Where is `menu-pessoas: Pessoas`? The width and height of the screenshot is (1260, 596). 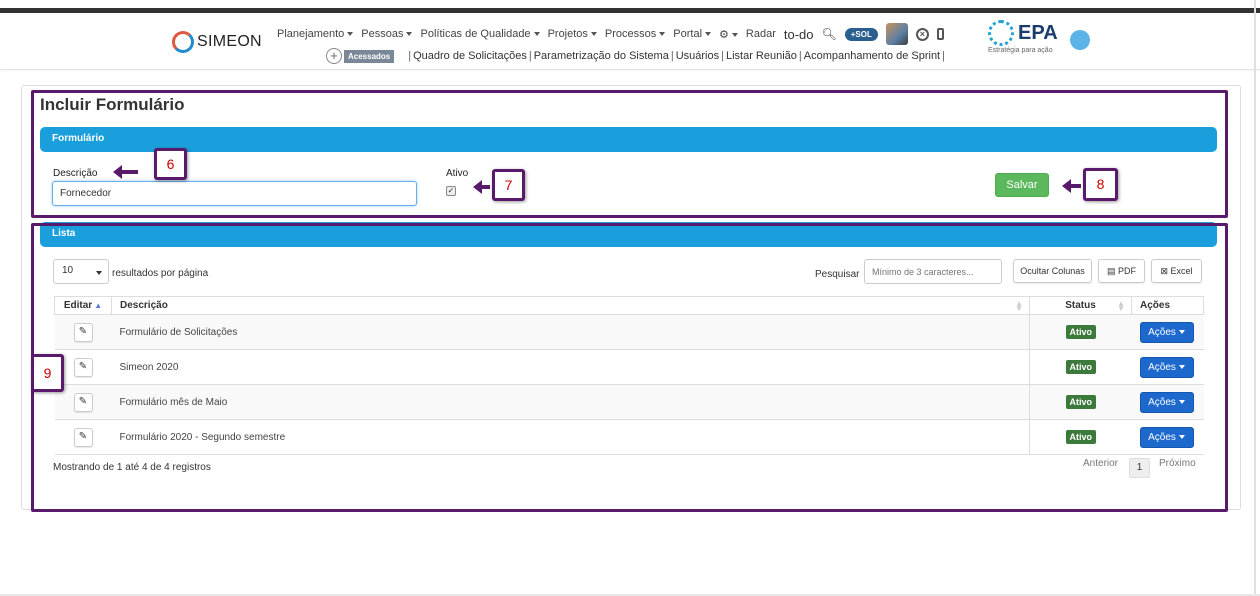 menu-pessoas: Pessoas is located at coordinates (387, 34).